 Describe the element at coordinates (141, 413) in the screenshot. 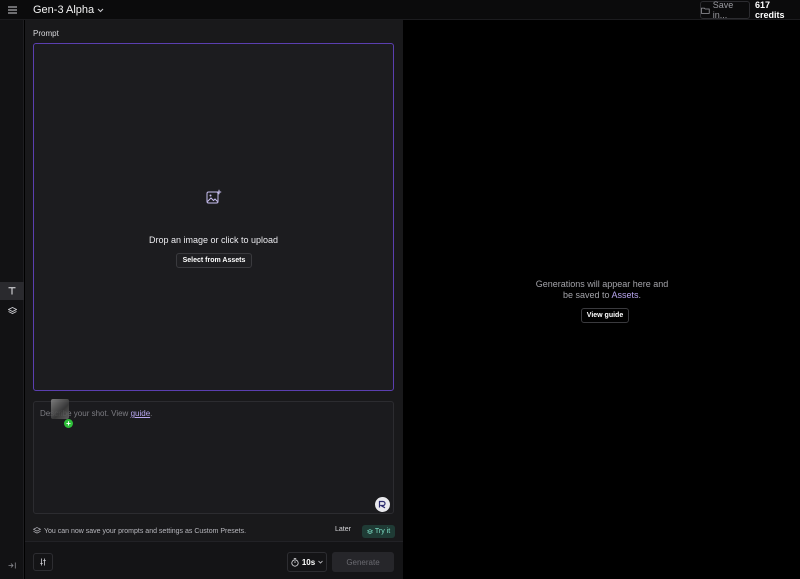

I see `guide-link: guide` at that location.